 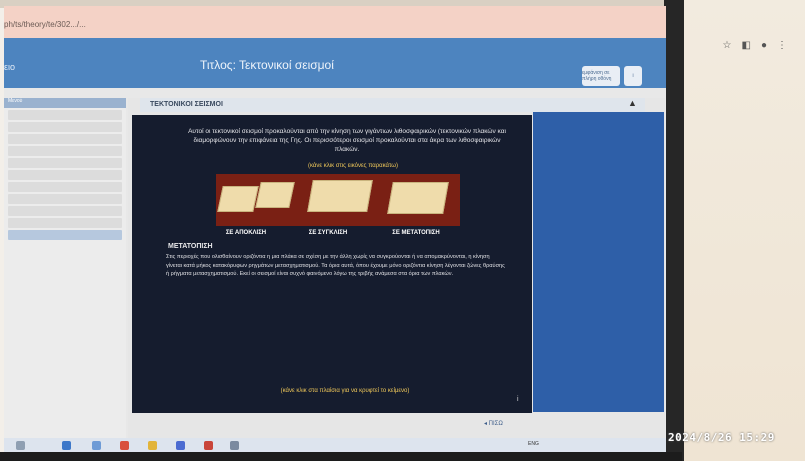 What do you see at coordinates (782, 45) in the screenshot?
I see `menu-icon: ⋮` at bounding box center [782, 45].